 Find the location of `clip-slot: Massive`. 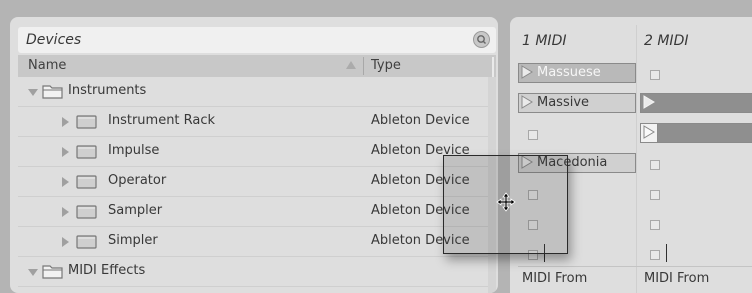

clip-slot: Massive is located at coordinates (577, 102).